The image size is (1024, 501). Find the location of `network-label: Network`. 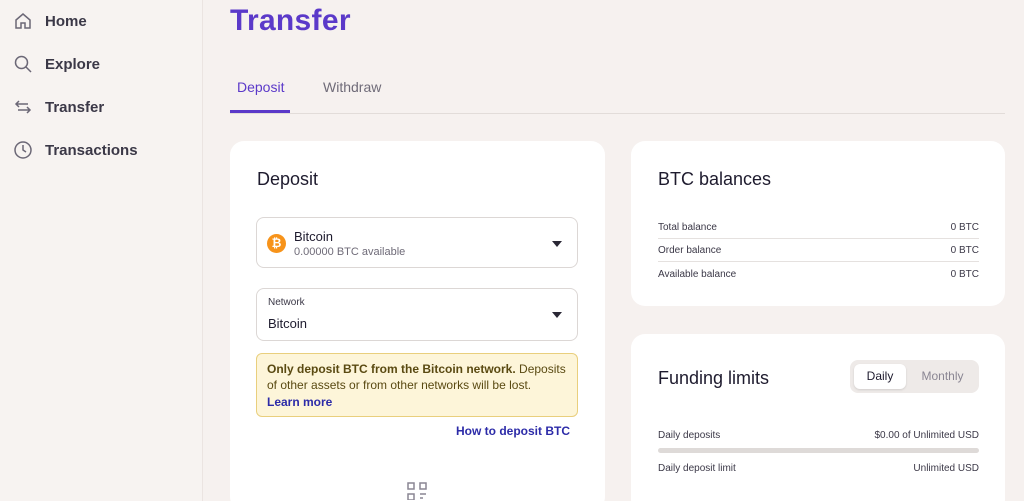

network-label: Network is located at coordinates (286, 302).